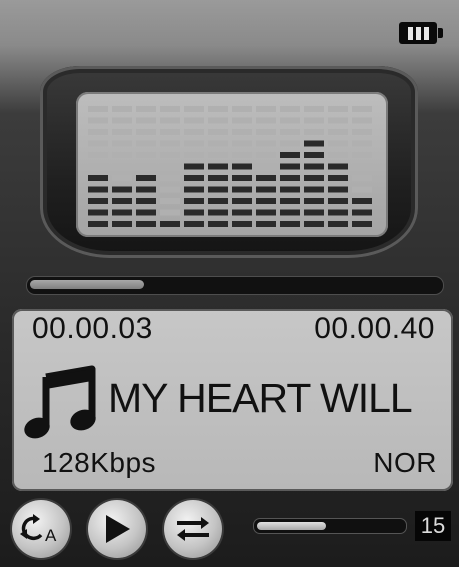 The image size is (459, 567). What do you see at coordinates (235, 285) in the screenshot?
I see `progress-bar` at bounding box center [235, 285].